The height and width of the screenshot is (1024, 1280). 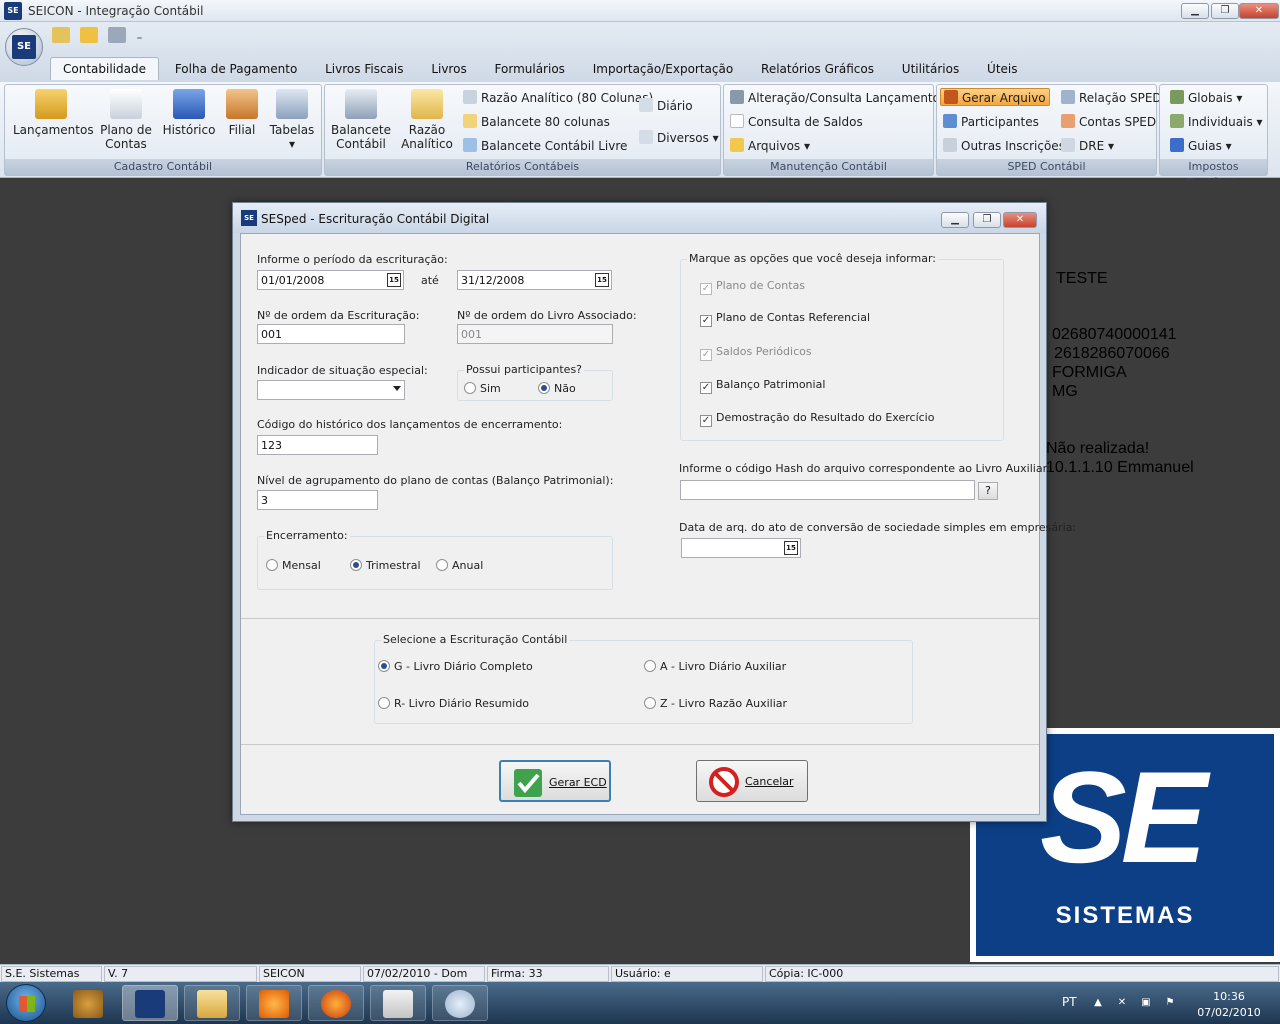 I want to click on volume-icon: ✕, so click(x=1122, y=1003).